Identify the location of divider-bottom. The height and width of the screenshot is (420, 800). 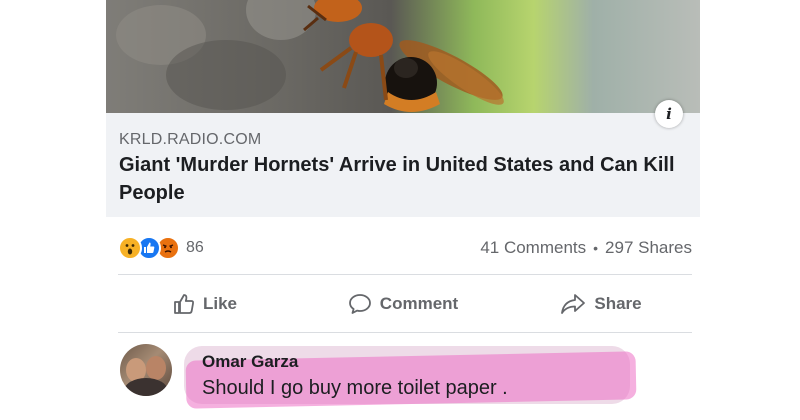
(405, 332).